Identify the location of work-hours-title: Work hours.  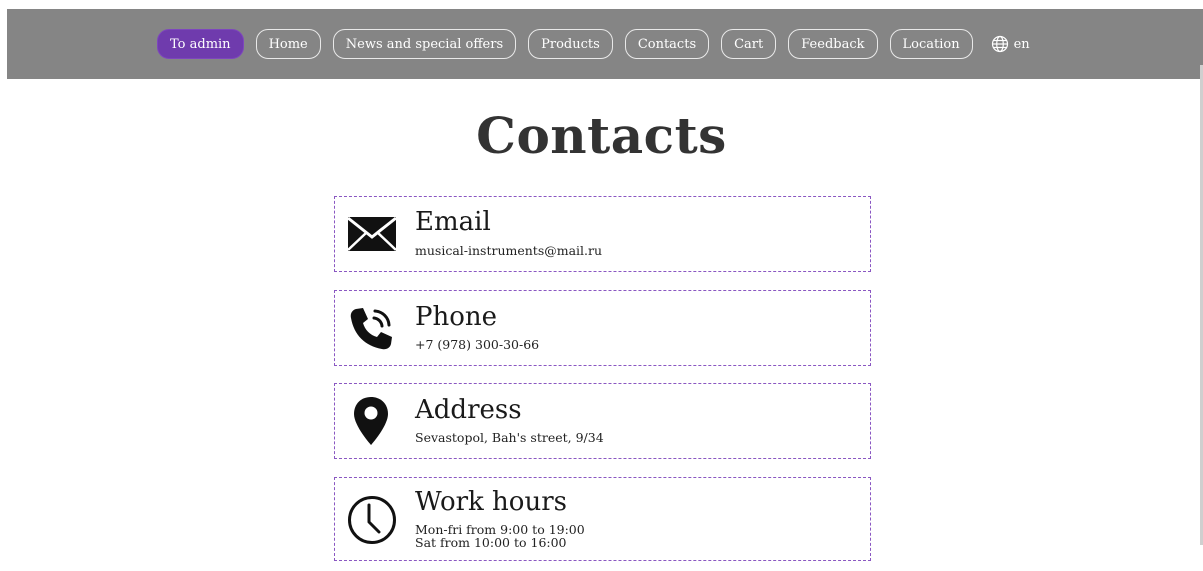
(491, 502).